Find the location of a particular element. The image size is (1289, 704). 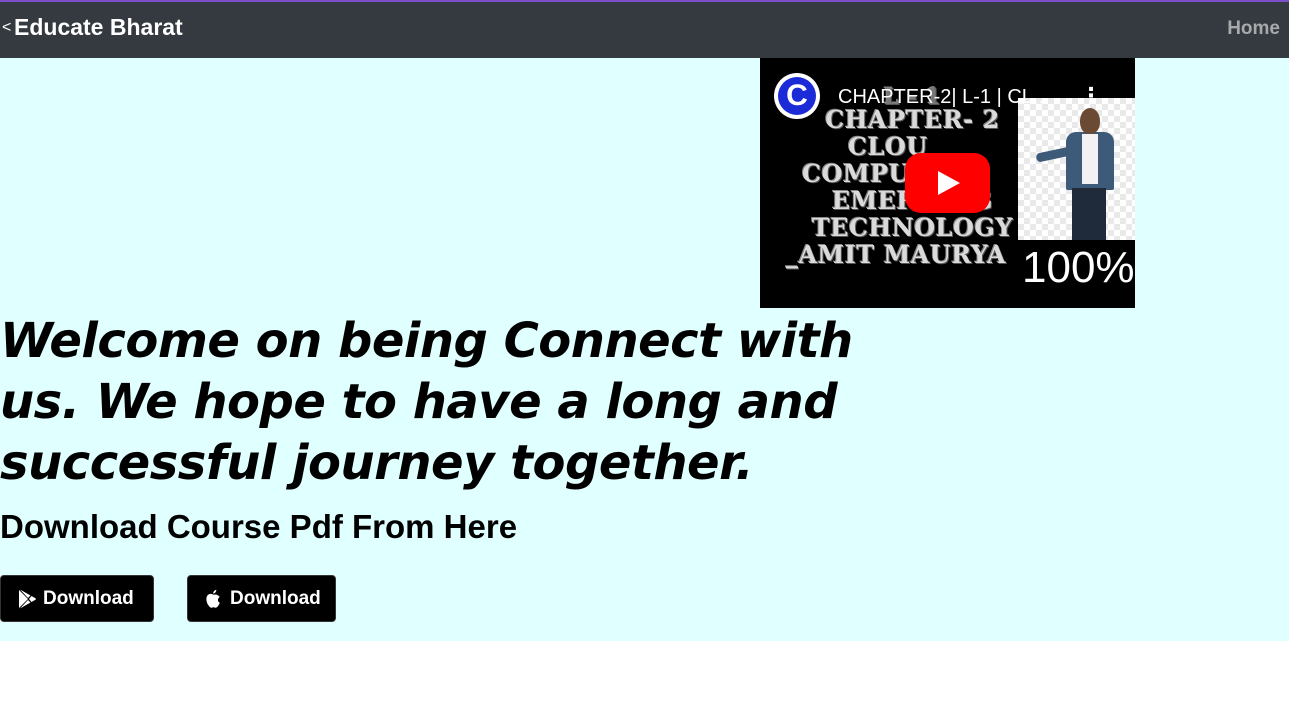

google-play-icon is located at coordinates (27, 599).